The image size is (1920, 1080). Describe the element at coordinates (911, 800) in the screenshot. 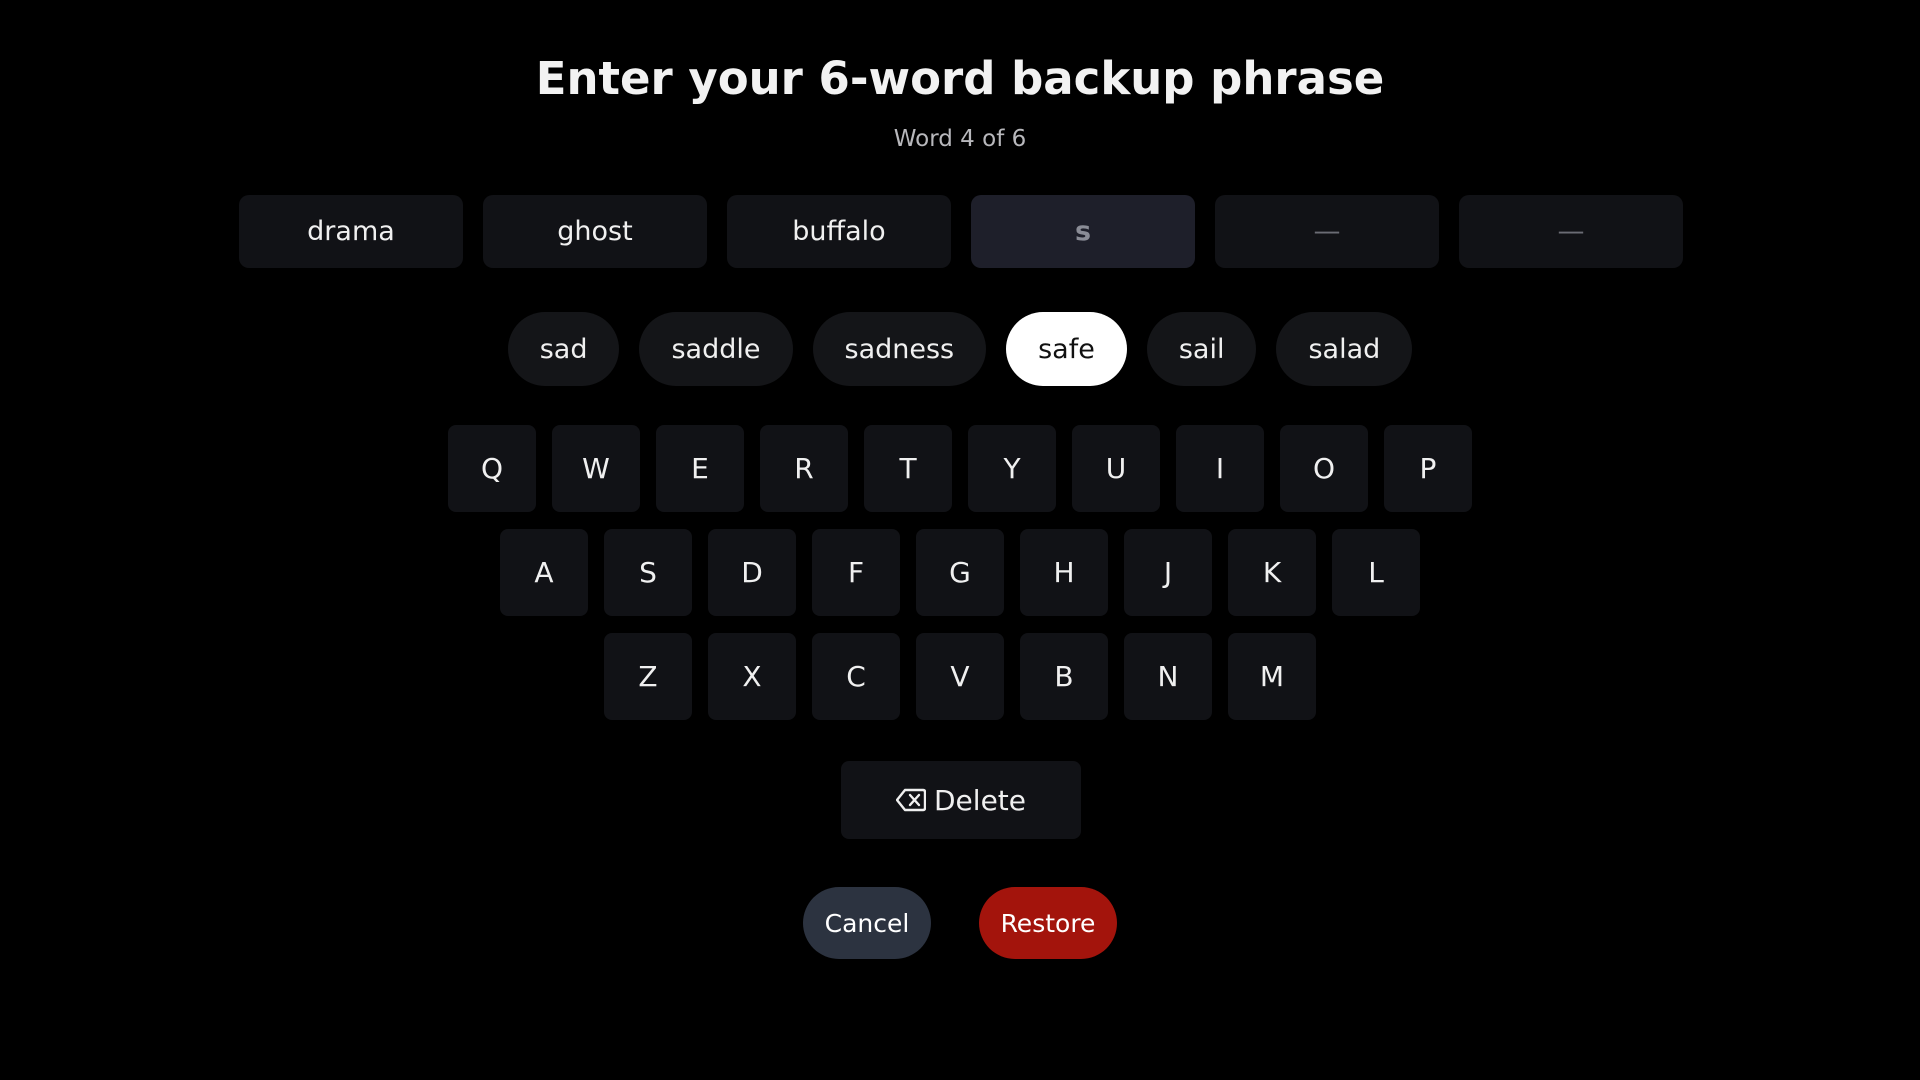

I see `backspace-icon` at that location.